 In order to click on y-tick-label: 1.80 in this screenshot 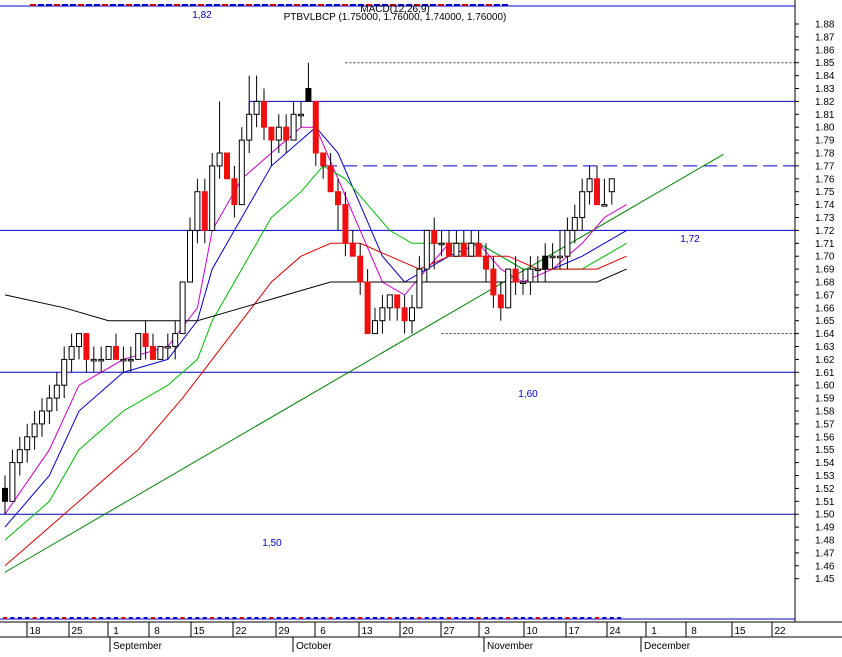, I will do `click(825, 128)`.